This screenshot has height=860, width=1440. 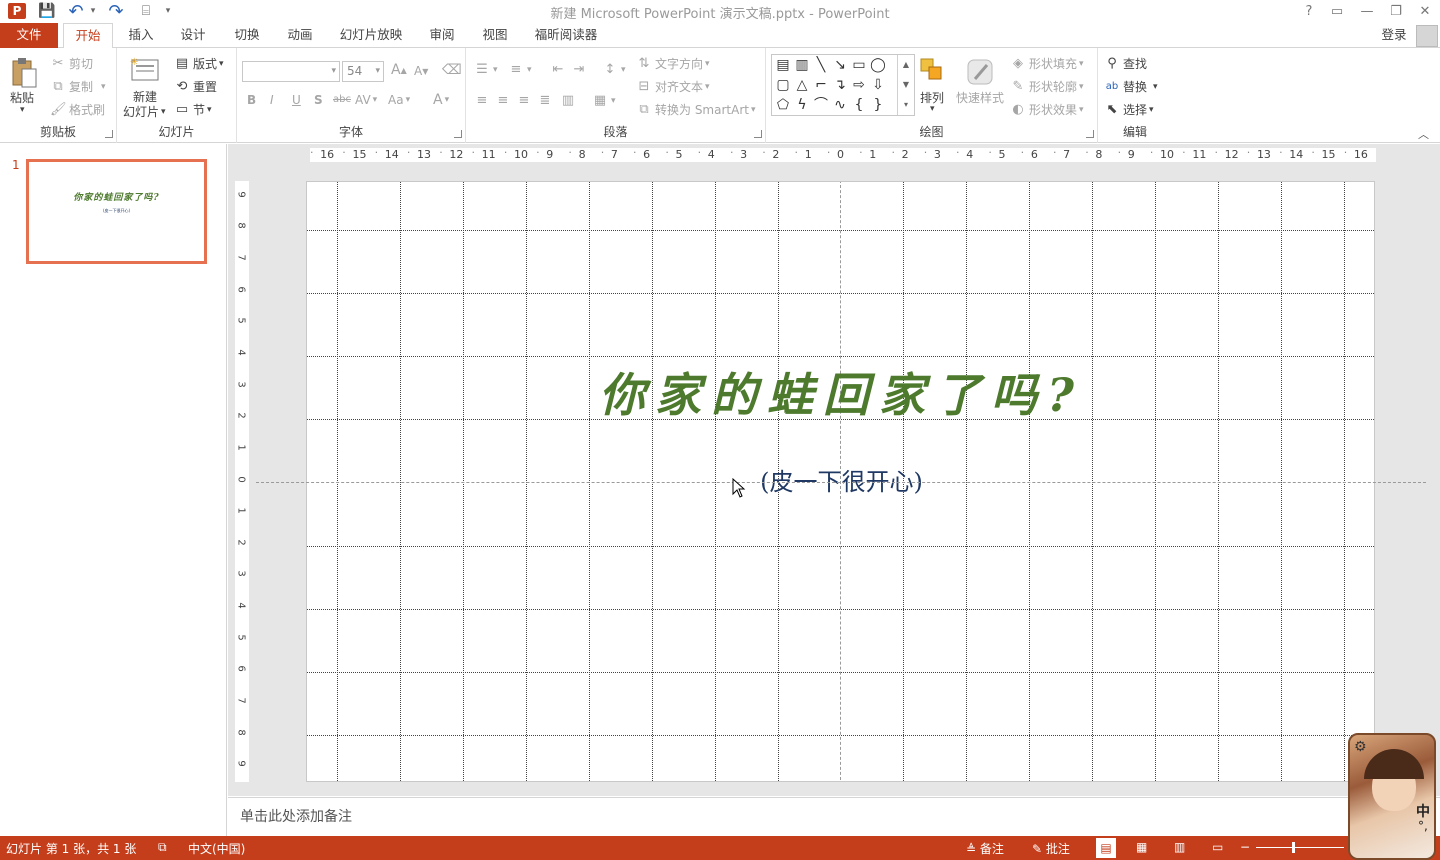 What do you see at coordinates (1392, 796) in the screenshot?
I see `ime-avatar-widget: ⚙ 中 °,` at bounding box center [1392, 796].